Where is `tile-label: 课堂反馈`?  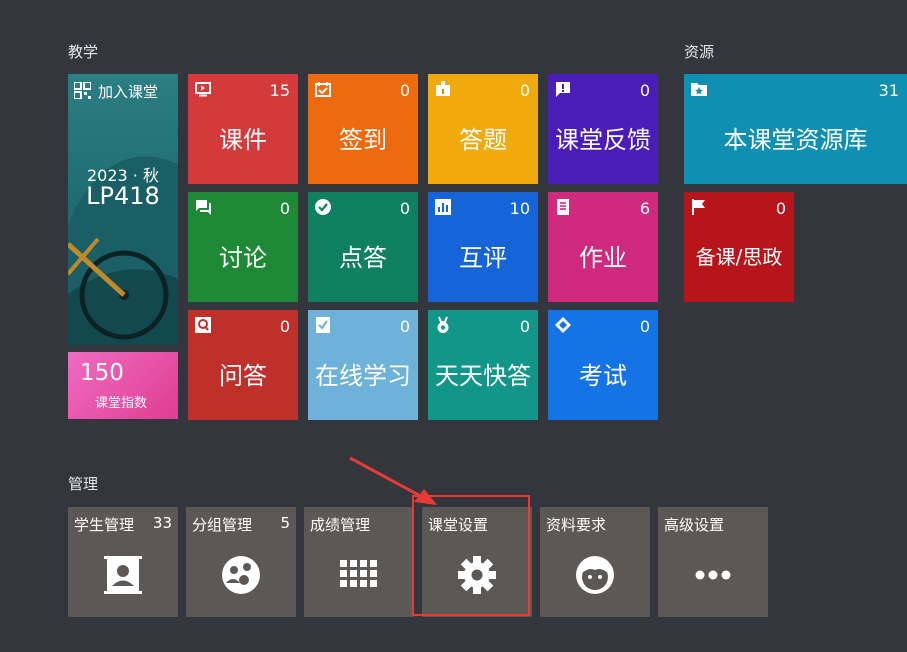
tile-label: 课堂反馈 is located at coordinates (603, 140).